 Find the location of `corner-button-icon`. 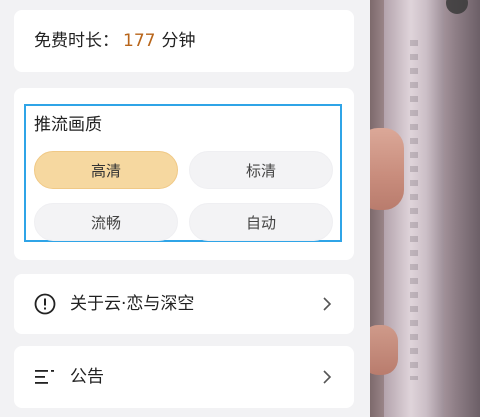

corner-button-icon is located at coordinates (457, 7).